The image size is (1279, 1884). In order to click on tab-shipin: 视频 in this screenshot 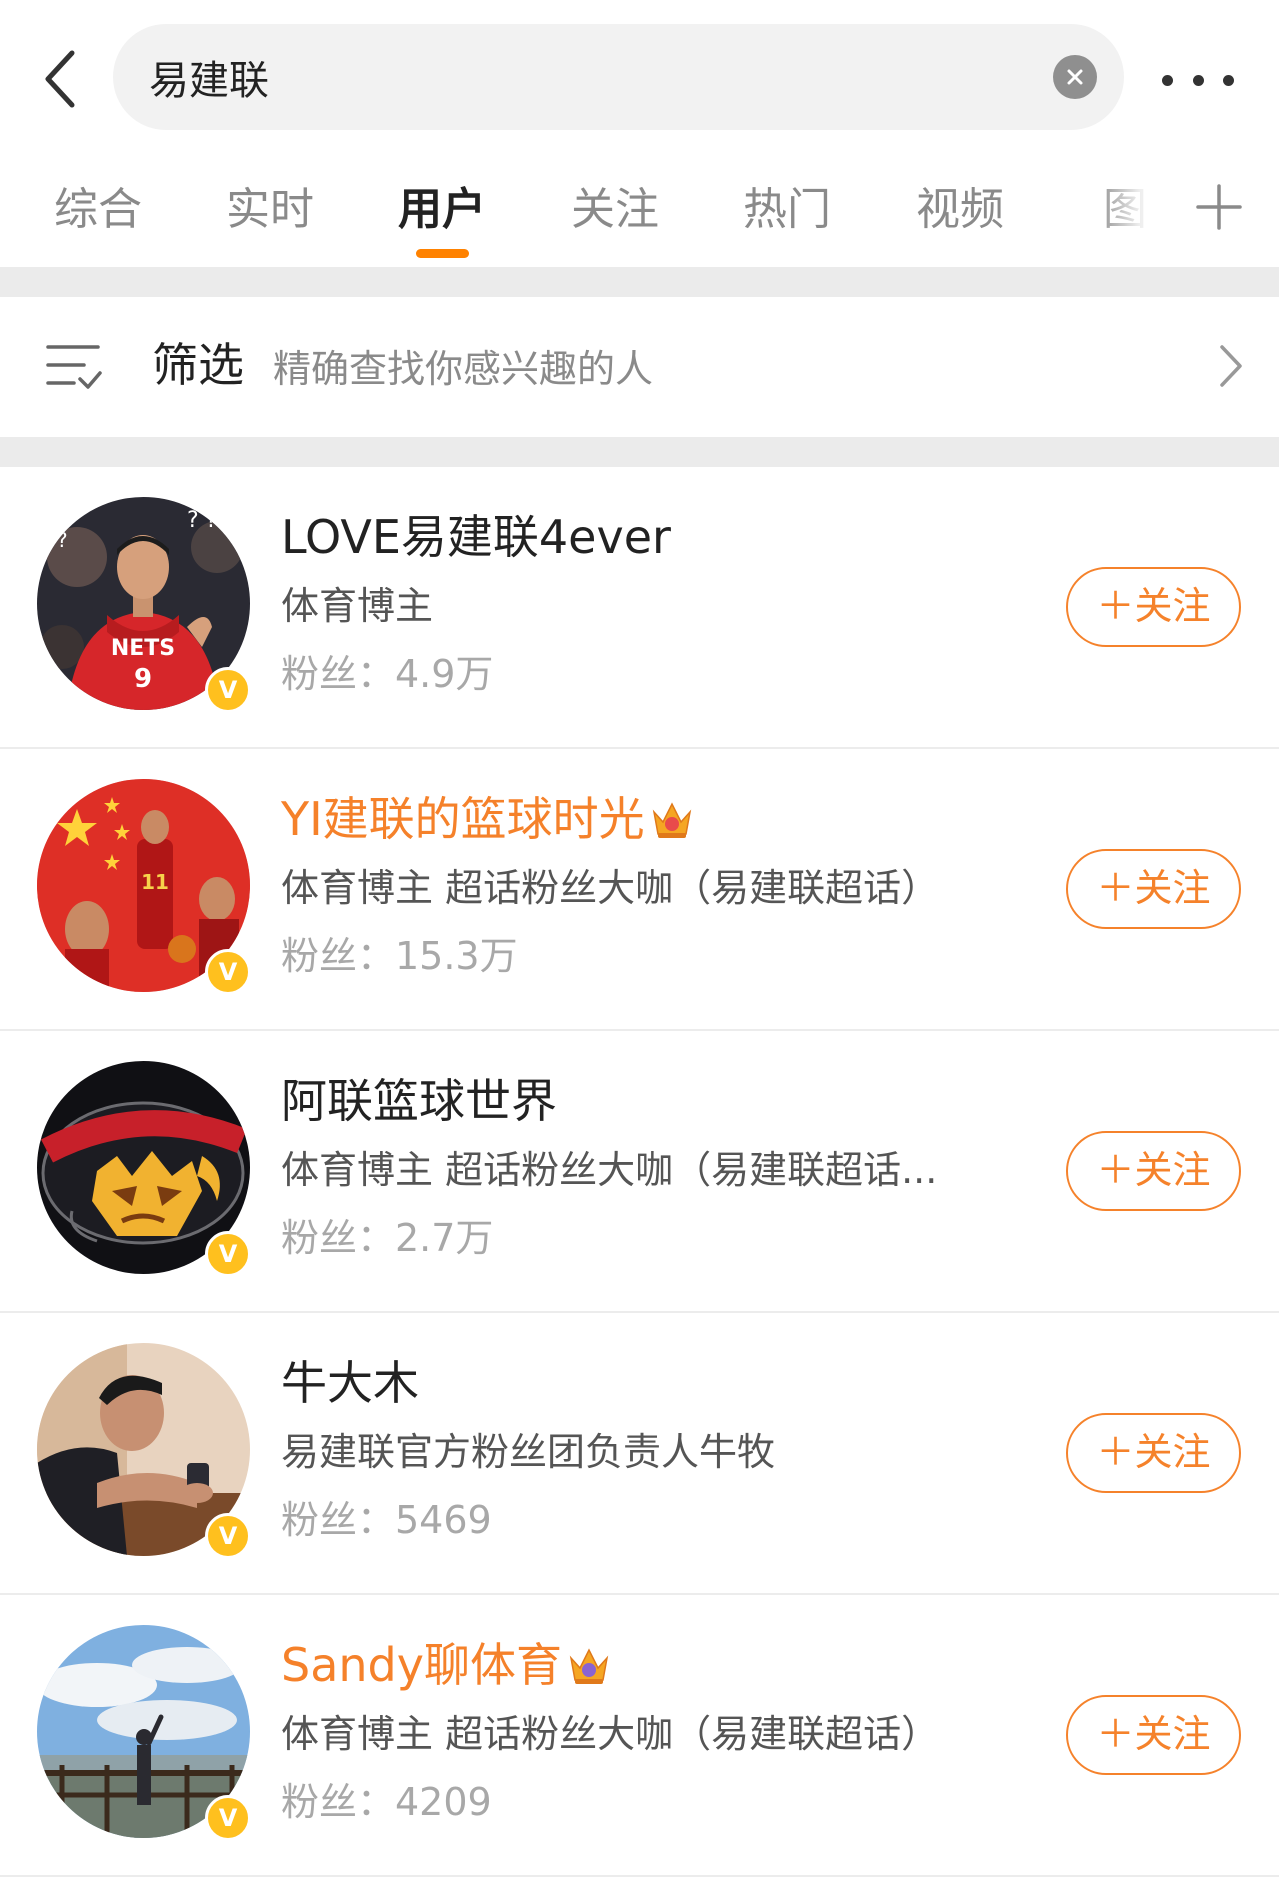, I will do `click(960, 213)`.